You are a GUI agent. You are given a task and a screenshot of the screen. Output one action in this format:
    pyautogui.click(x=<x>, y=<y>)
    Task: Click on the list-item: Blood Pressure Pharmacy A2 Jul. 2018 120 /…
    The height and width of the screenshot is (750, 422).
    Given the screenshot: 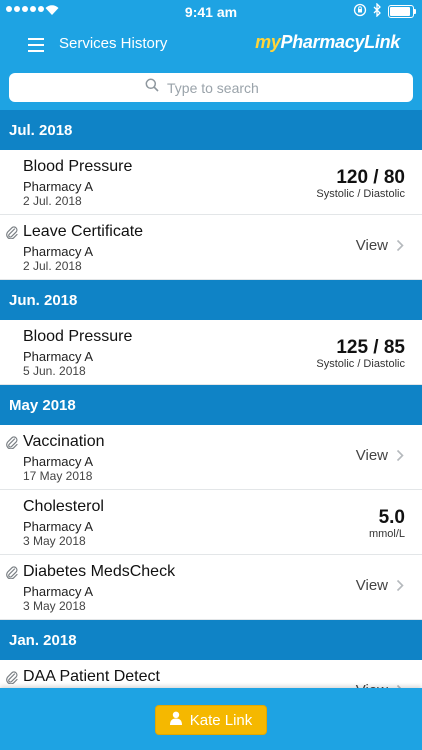 What is the action you would take?
    pyautogui.click(x=211, y=182)
    